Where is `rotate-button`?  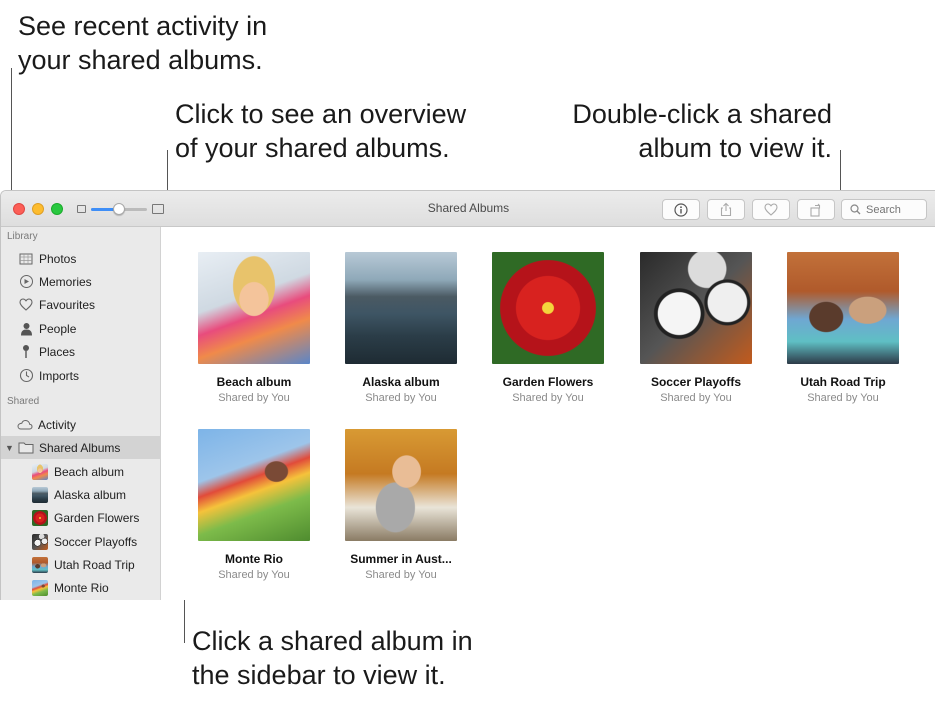
rotate-button is located at coordinates (816, 209).